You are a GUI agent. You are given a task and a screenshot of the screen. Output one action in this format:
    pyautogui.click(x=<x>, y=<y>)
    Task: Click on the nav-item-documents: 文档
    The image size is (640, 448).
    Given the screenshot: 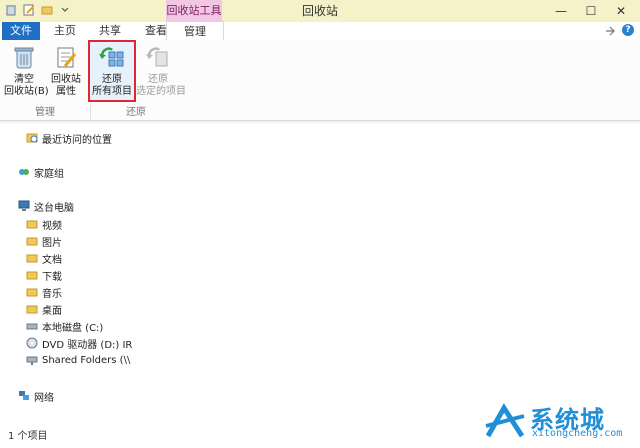 What is the action you would take?
    pyautogui.click(x=44, y=258)
    